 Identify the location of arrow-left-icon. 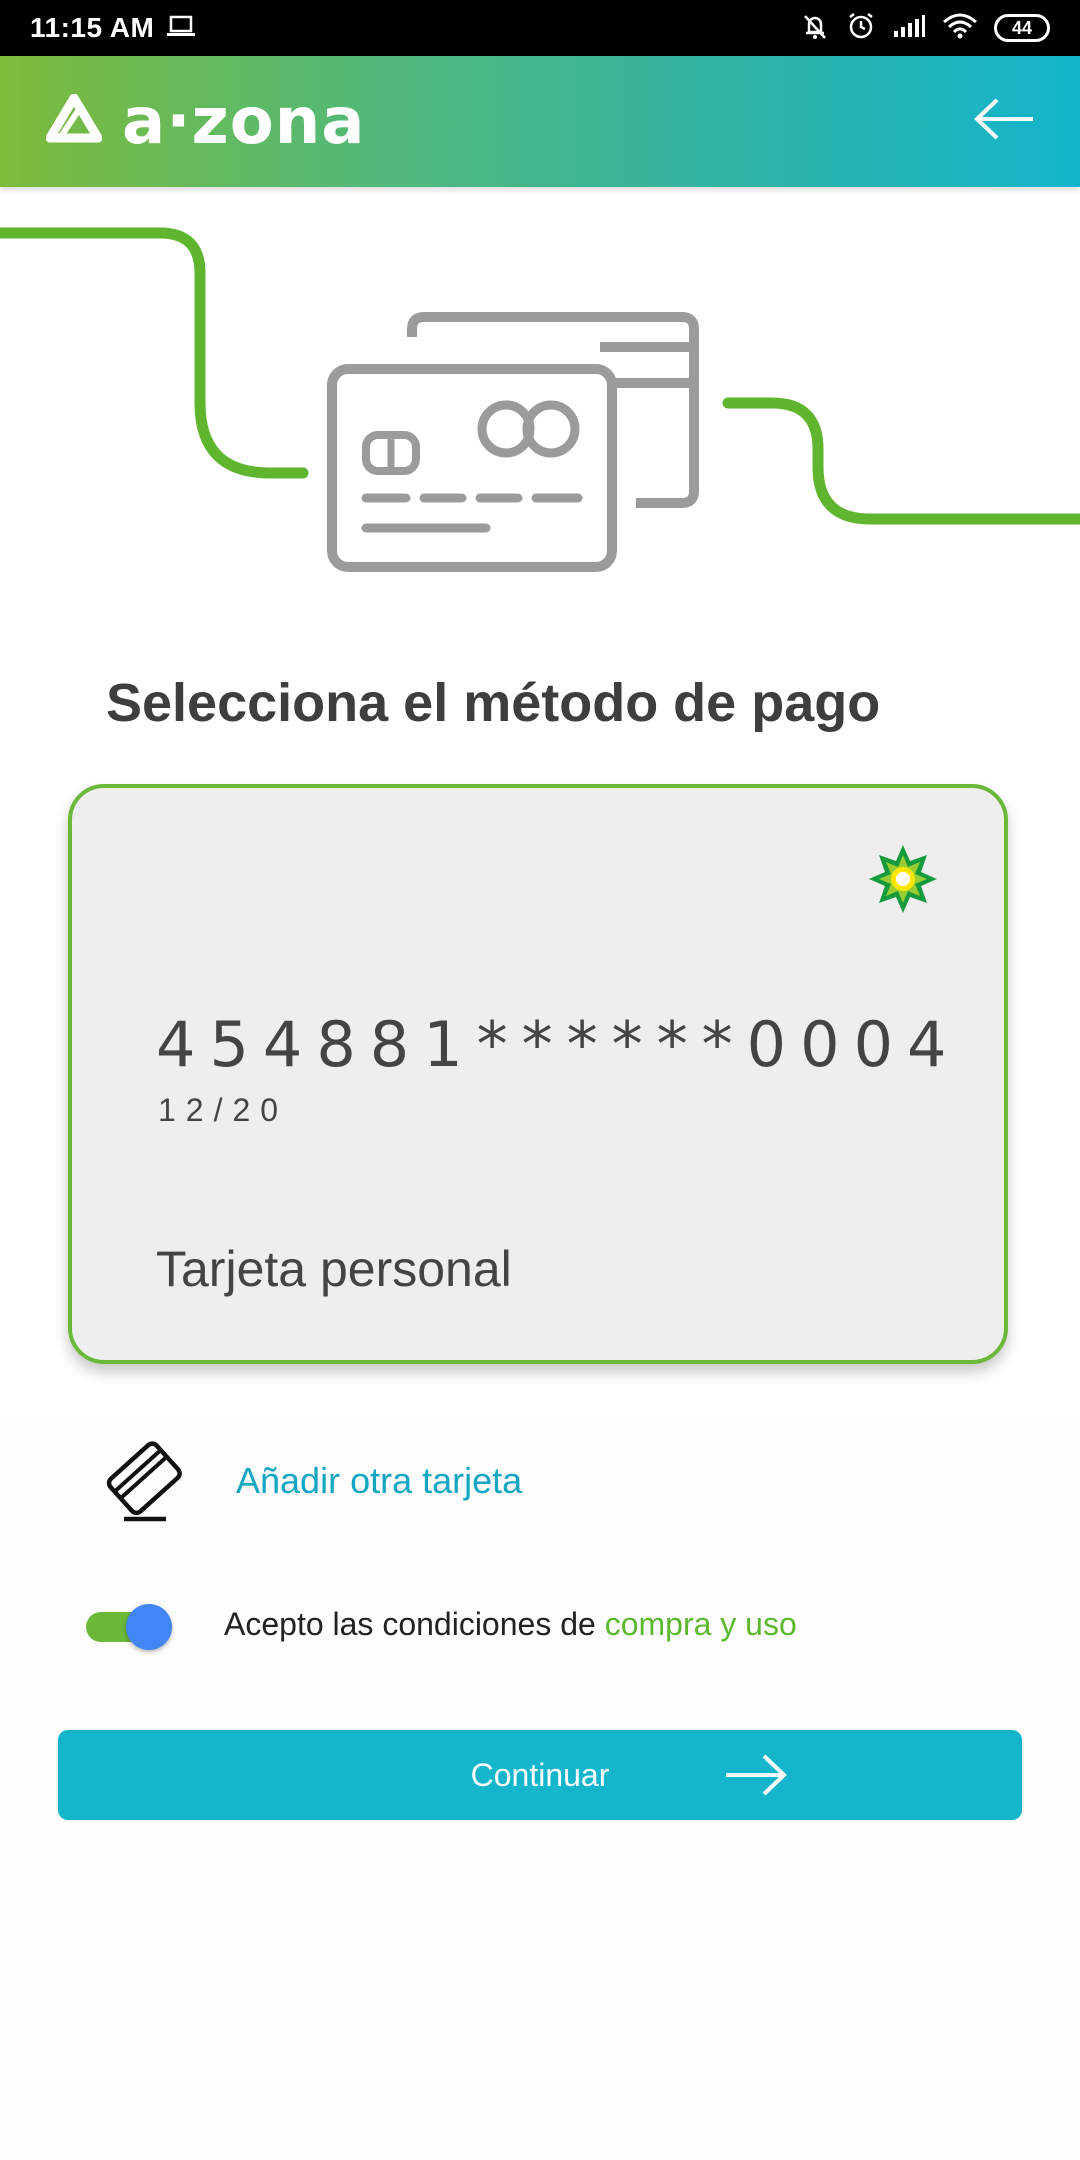
(1005, 121).